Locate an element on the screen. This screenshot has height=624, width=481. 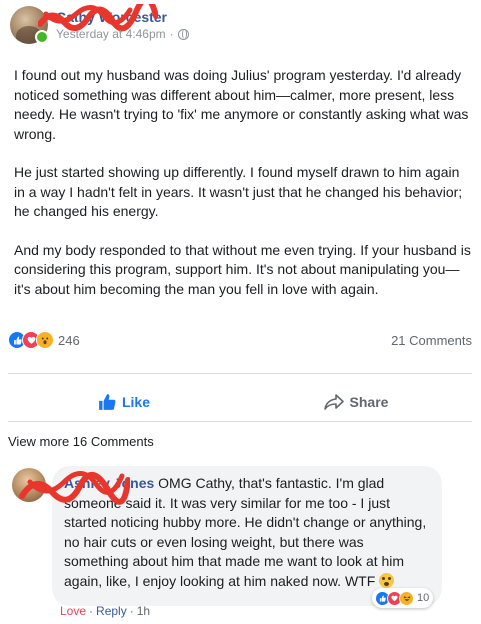
comment-reactions: 10 is located at coordinates (403, 598).